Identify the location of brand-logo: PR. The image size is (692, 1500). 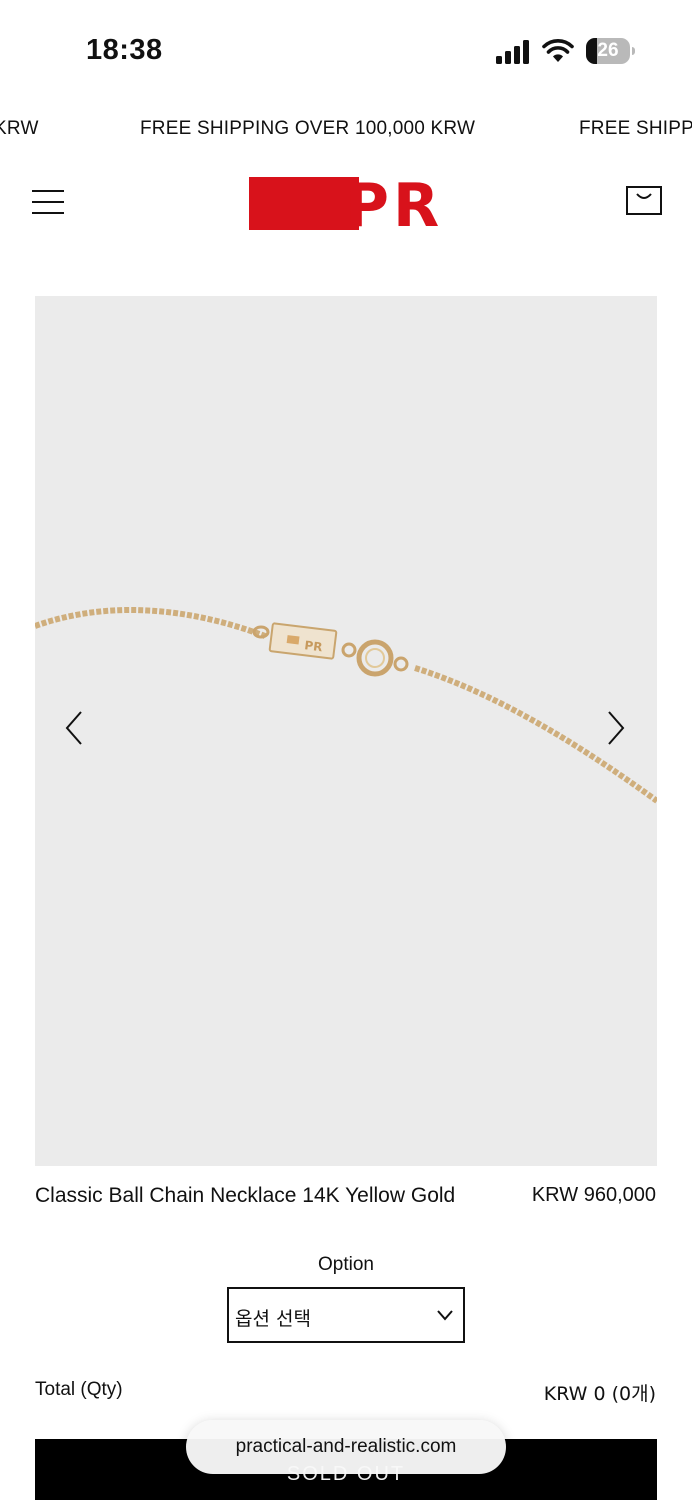
(347, 206).